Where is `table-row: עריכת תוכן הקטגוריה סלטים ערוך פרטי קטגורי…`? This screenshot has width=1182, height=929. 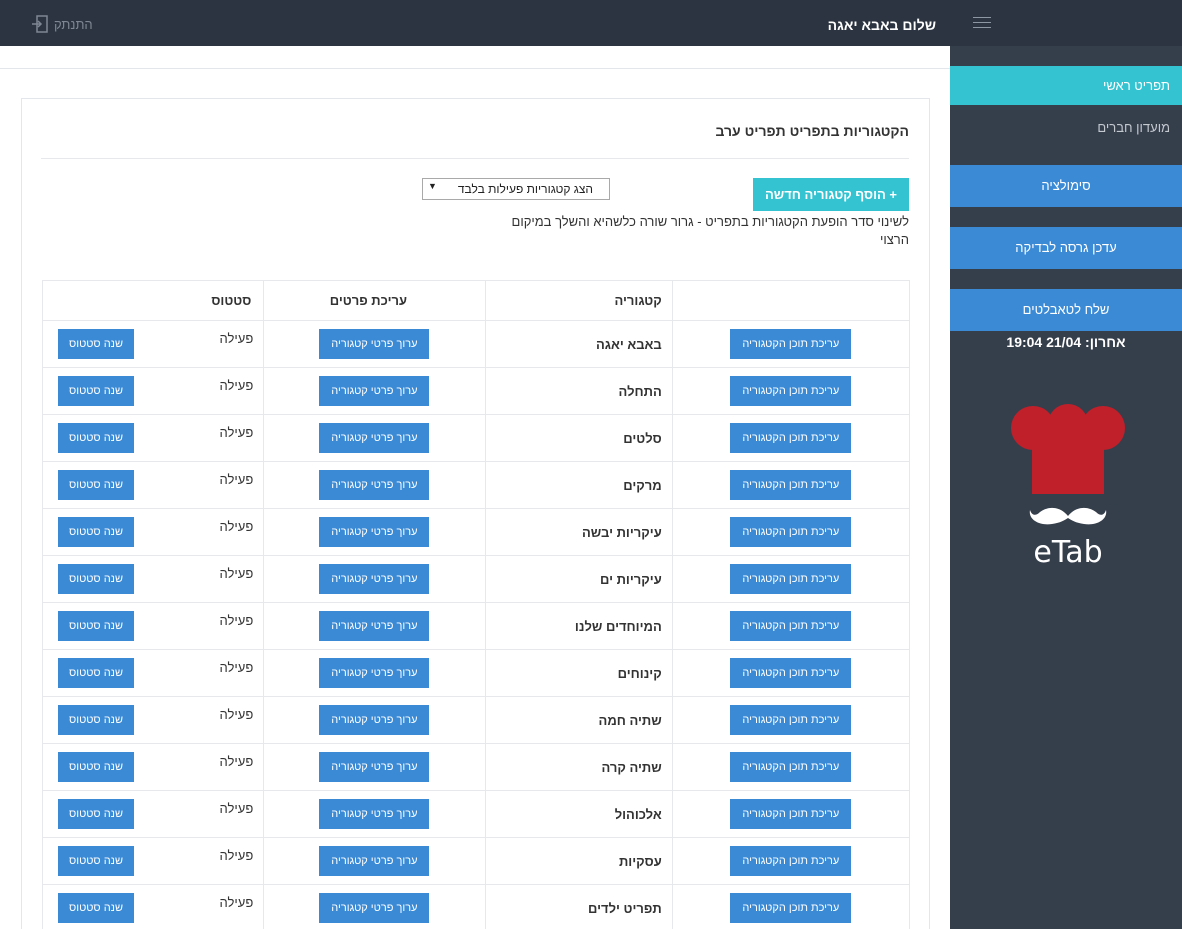
table-row: עריכת תוכן הקטגוריה סלטים ערוך פרטי קטגורי… is located at coordinates (476, 438).